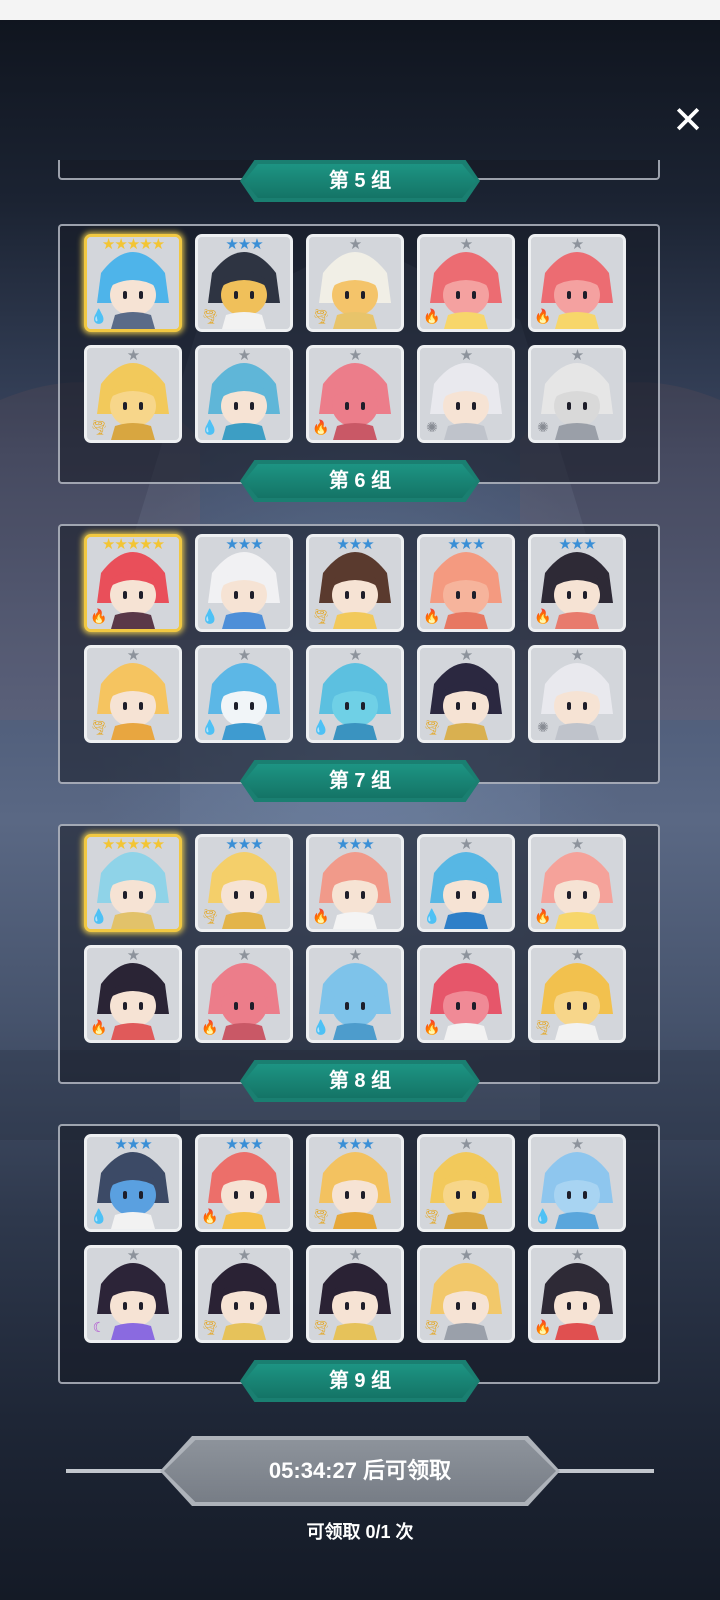  Describe the element at coordinates (599, 1471) in the screenshot. I see `divider-right` at that location.